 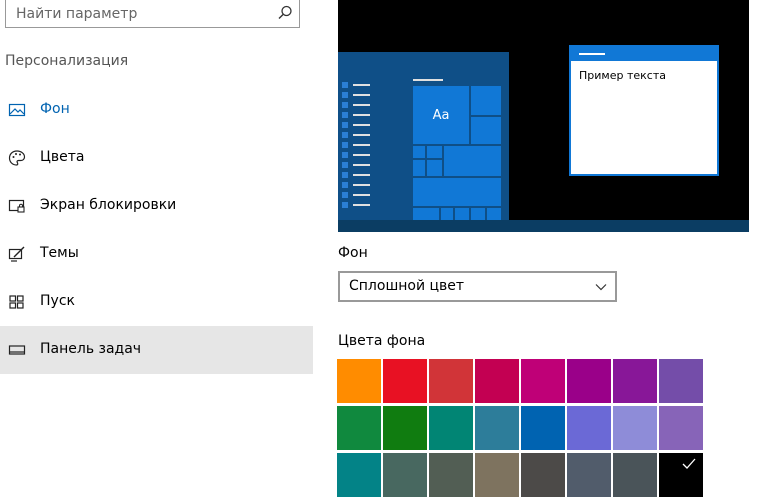 What do you see at coordinates (62, 157) in the screenshot?
I see `sidebar-item-label: Цвета` at bounding box center [62, 157].